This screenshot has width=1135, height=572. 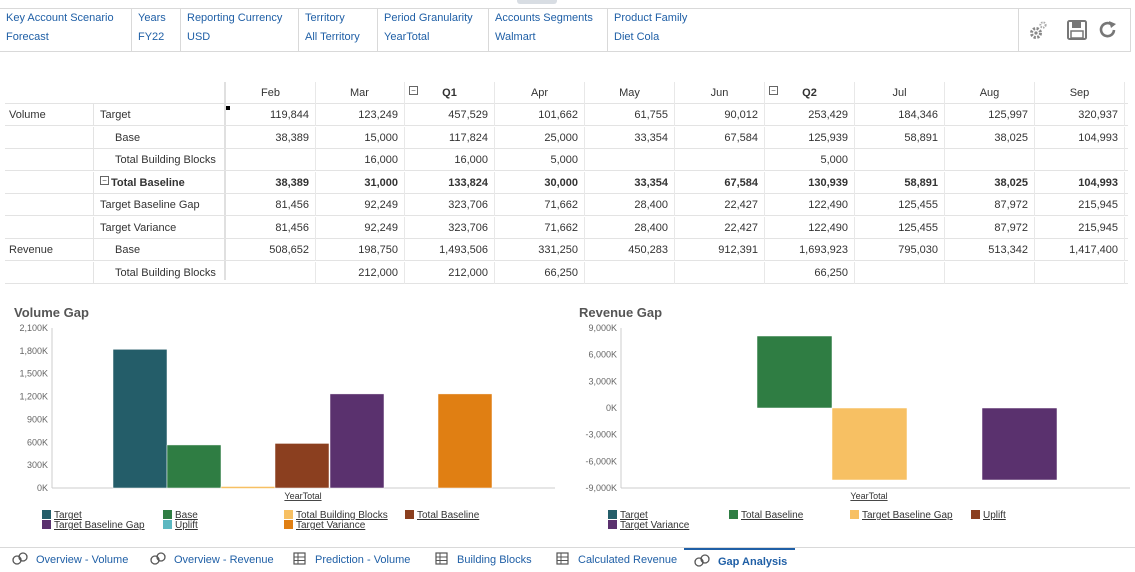 What do you see at coordinates (406, 37) in the screenshot?
I see `pov-value: YearTotal` at bounding box center [406, 37].